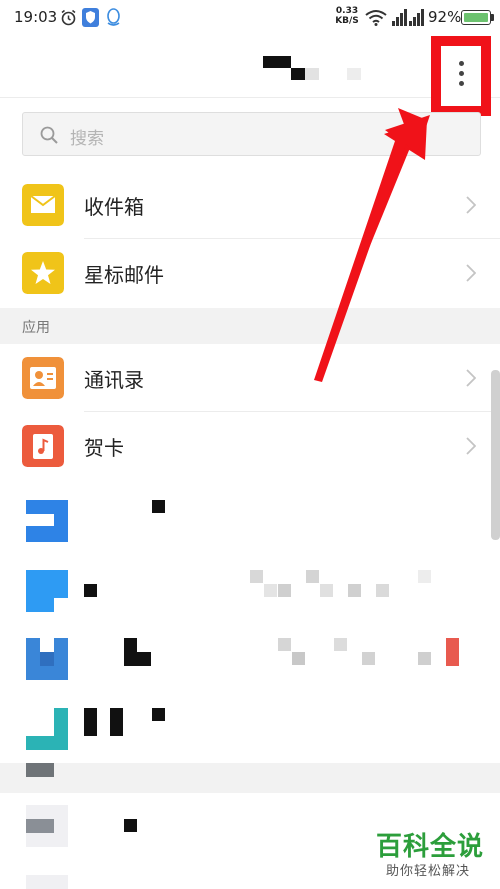 This screenshot has width=500, height=889. Describe the element at coordinates (376, 18) in the screenshot. I see `wifi-icon` at that location.